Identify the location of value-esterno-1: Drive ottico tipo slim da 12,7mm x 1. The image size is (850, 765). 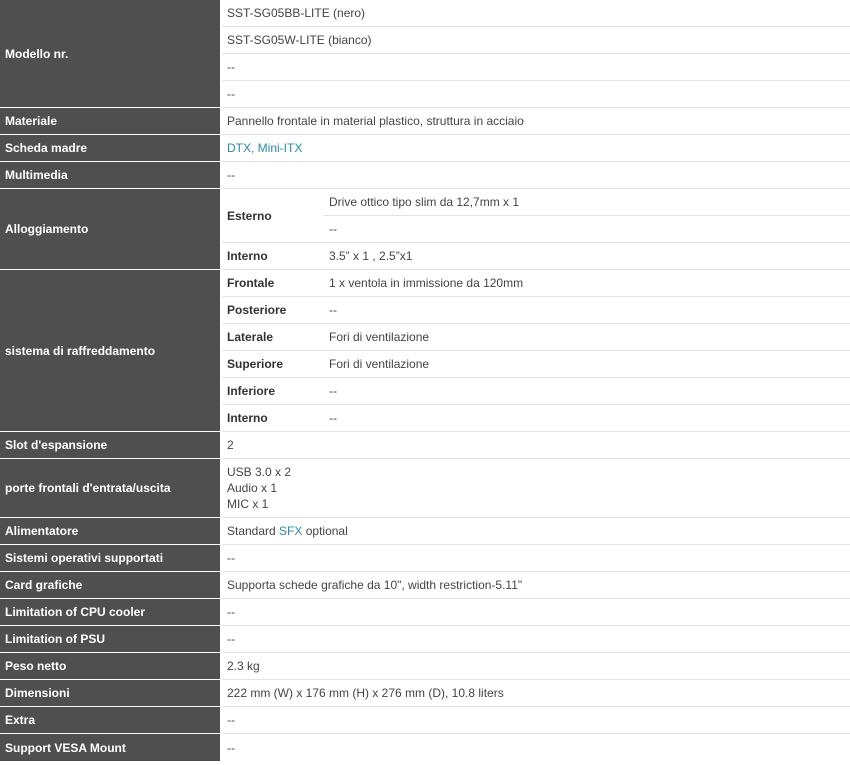
(587, 202).